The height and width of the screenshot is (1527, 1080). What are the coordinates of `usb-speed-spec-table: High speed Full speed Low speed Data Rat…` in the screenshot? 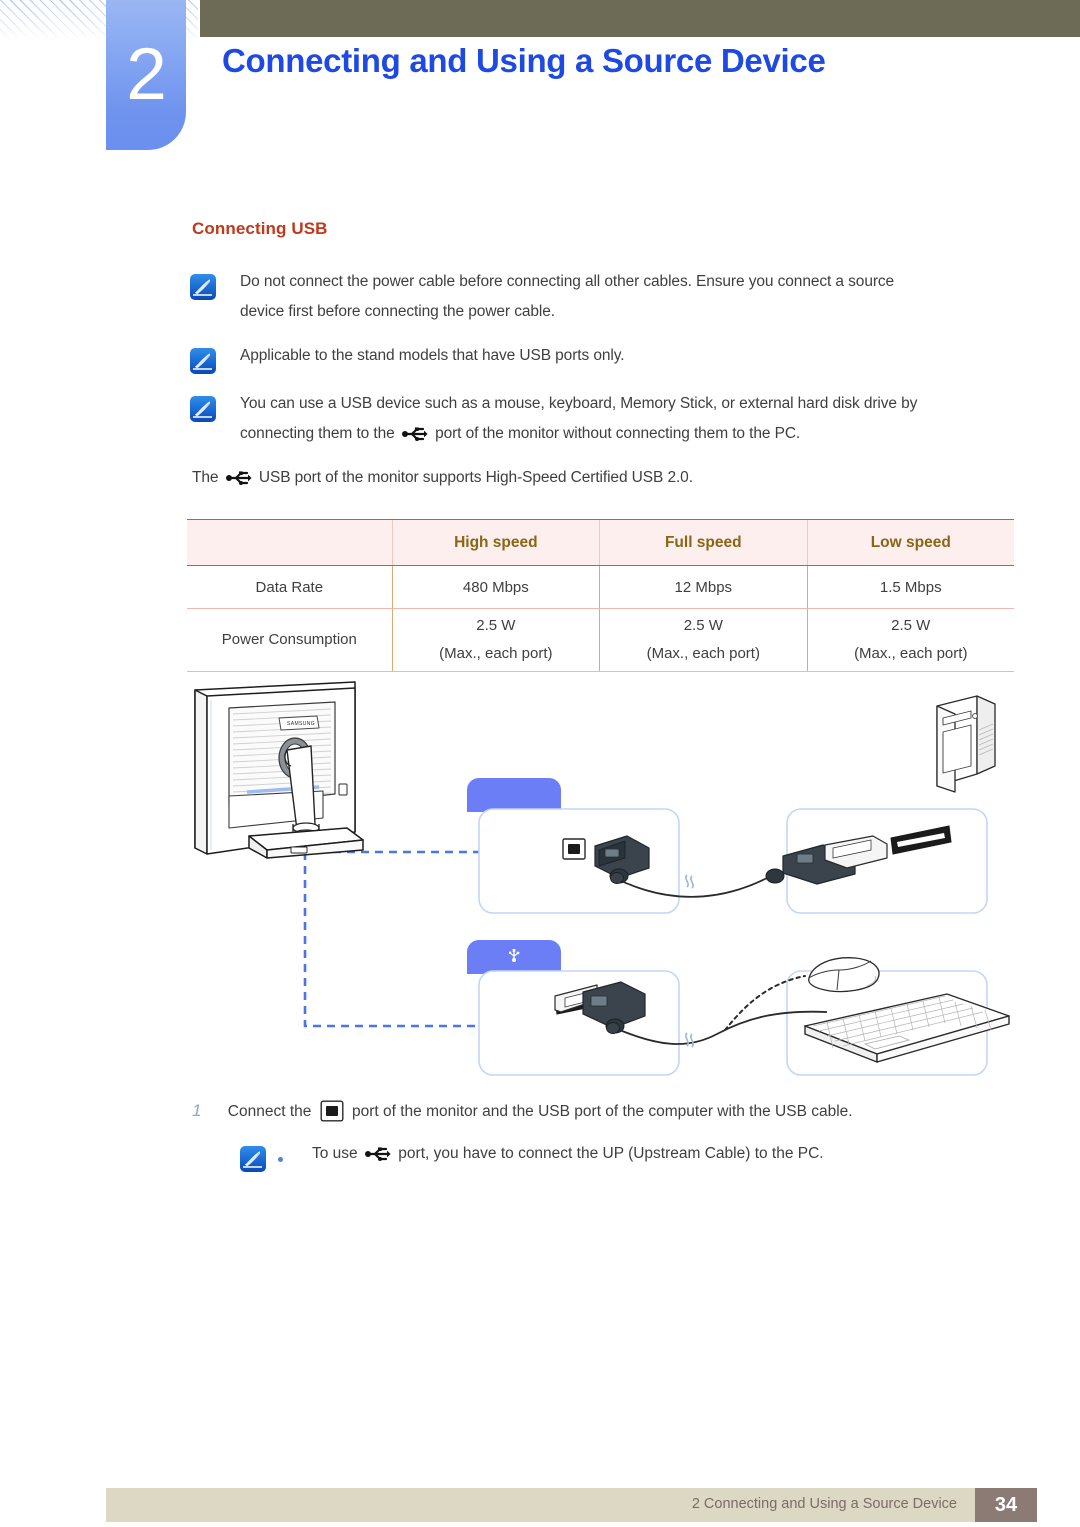 It's located at (600, 595).